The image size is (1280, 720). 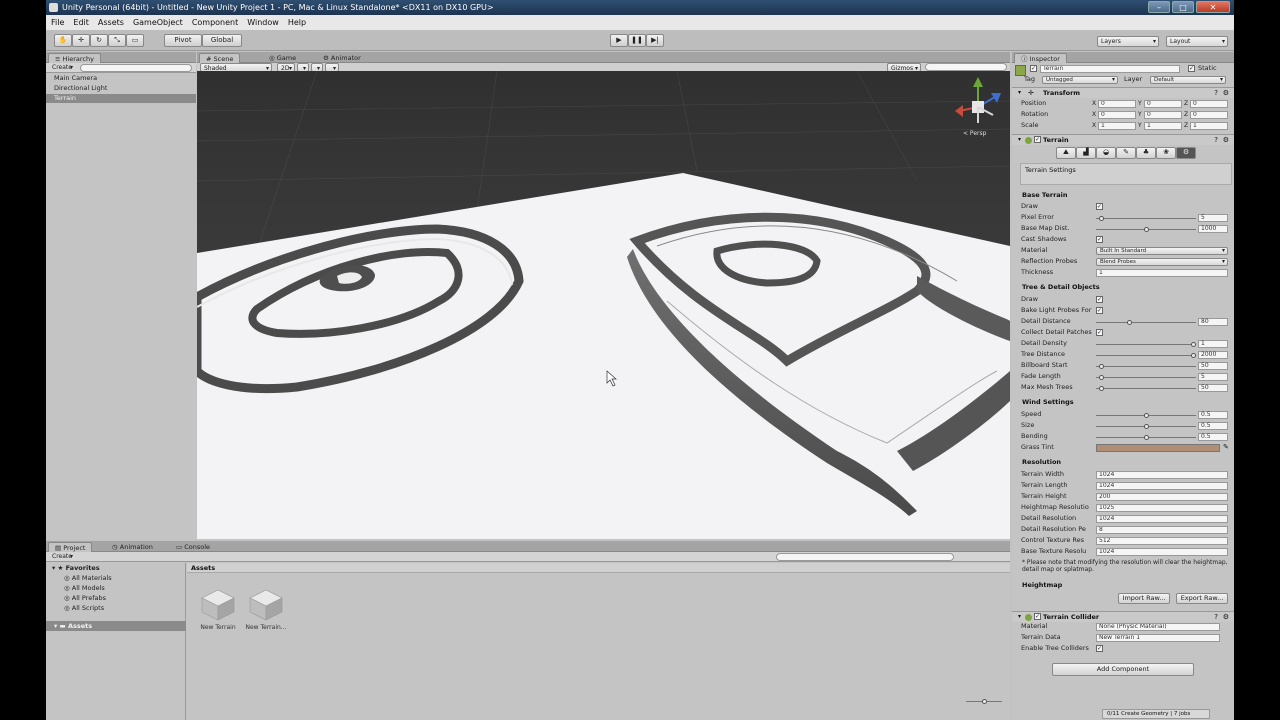 What do you see at coordinates (84, 608) in the screenshot?
I see `favorite-all-scripts: ◎ All Scripts` at bounding box center [84, 608].